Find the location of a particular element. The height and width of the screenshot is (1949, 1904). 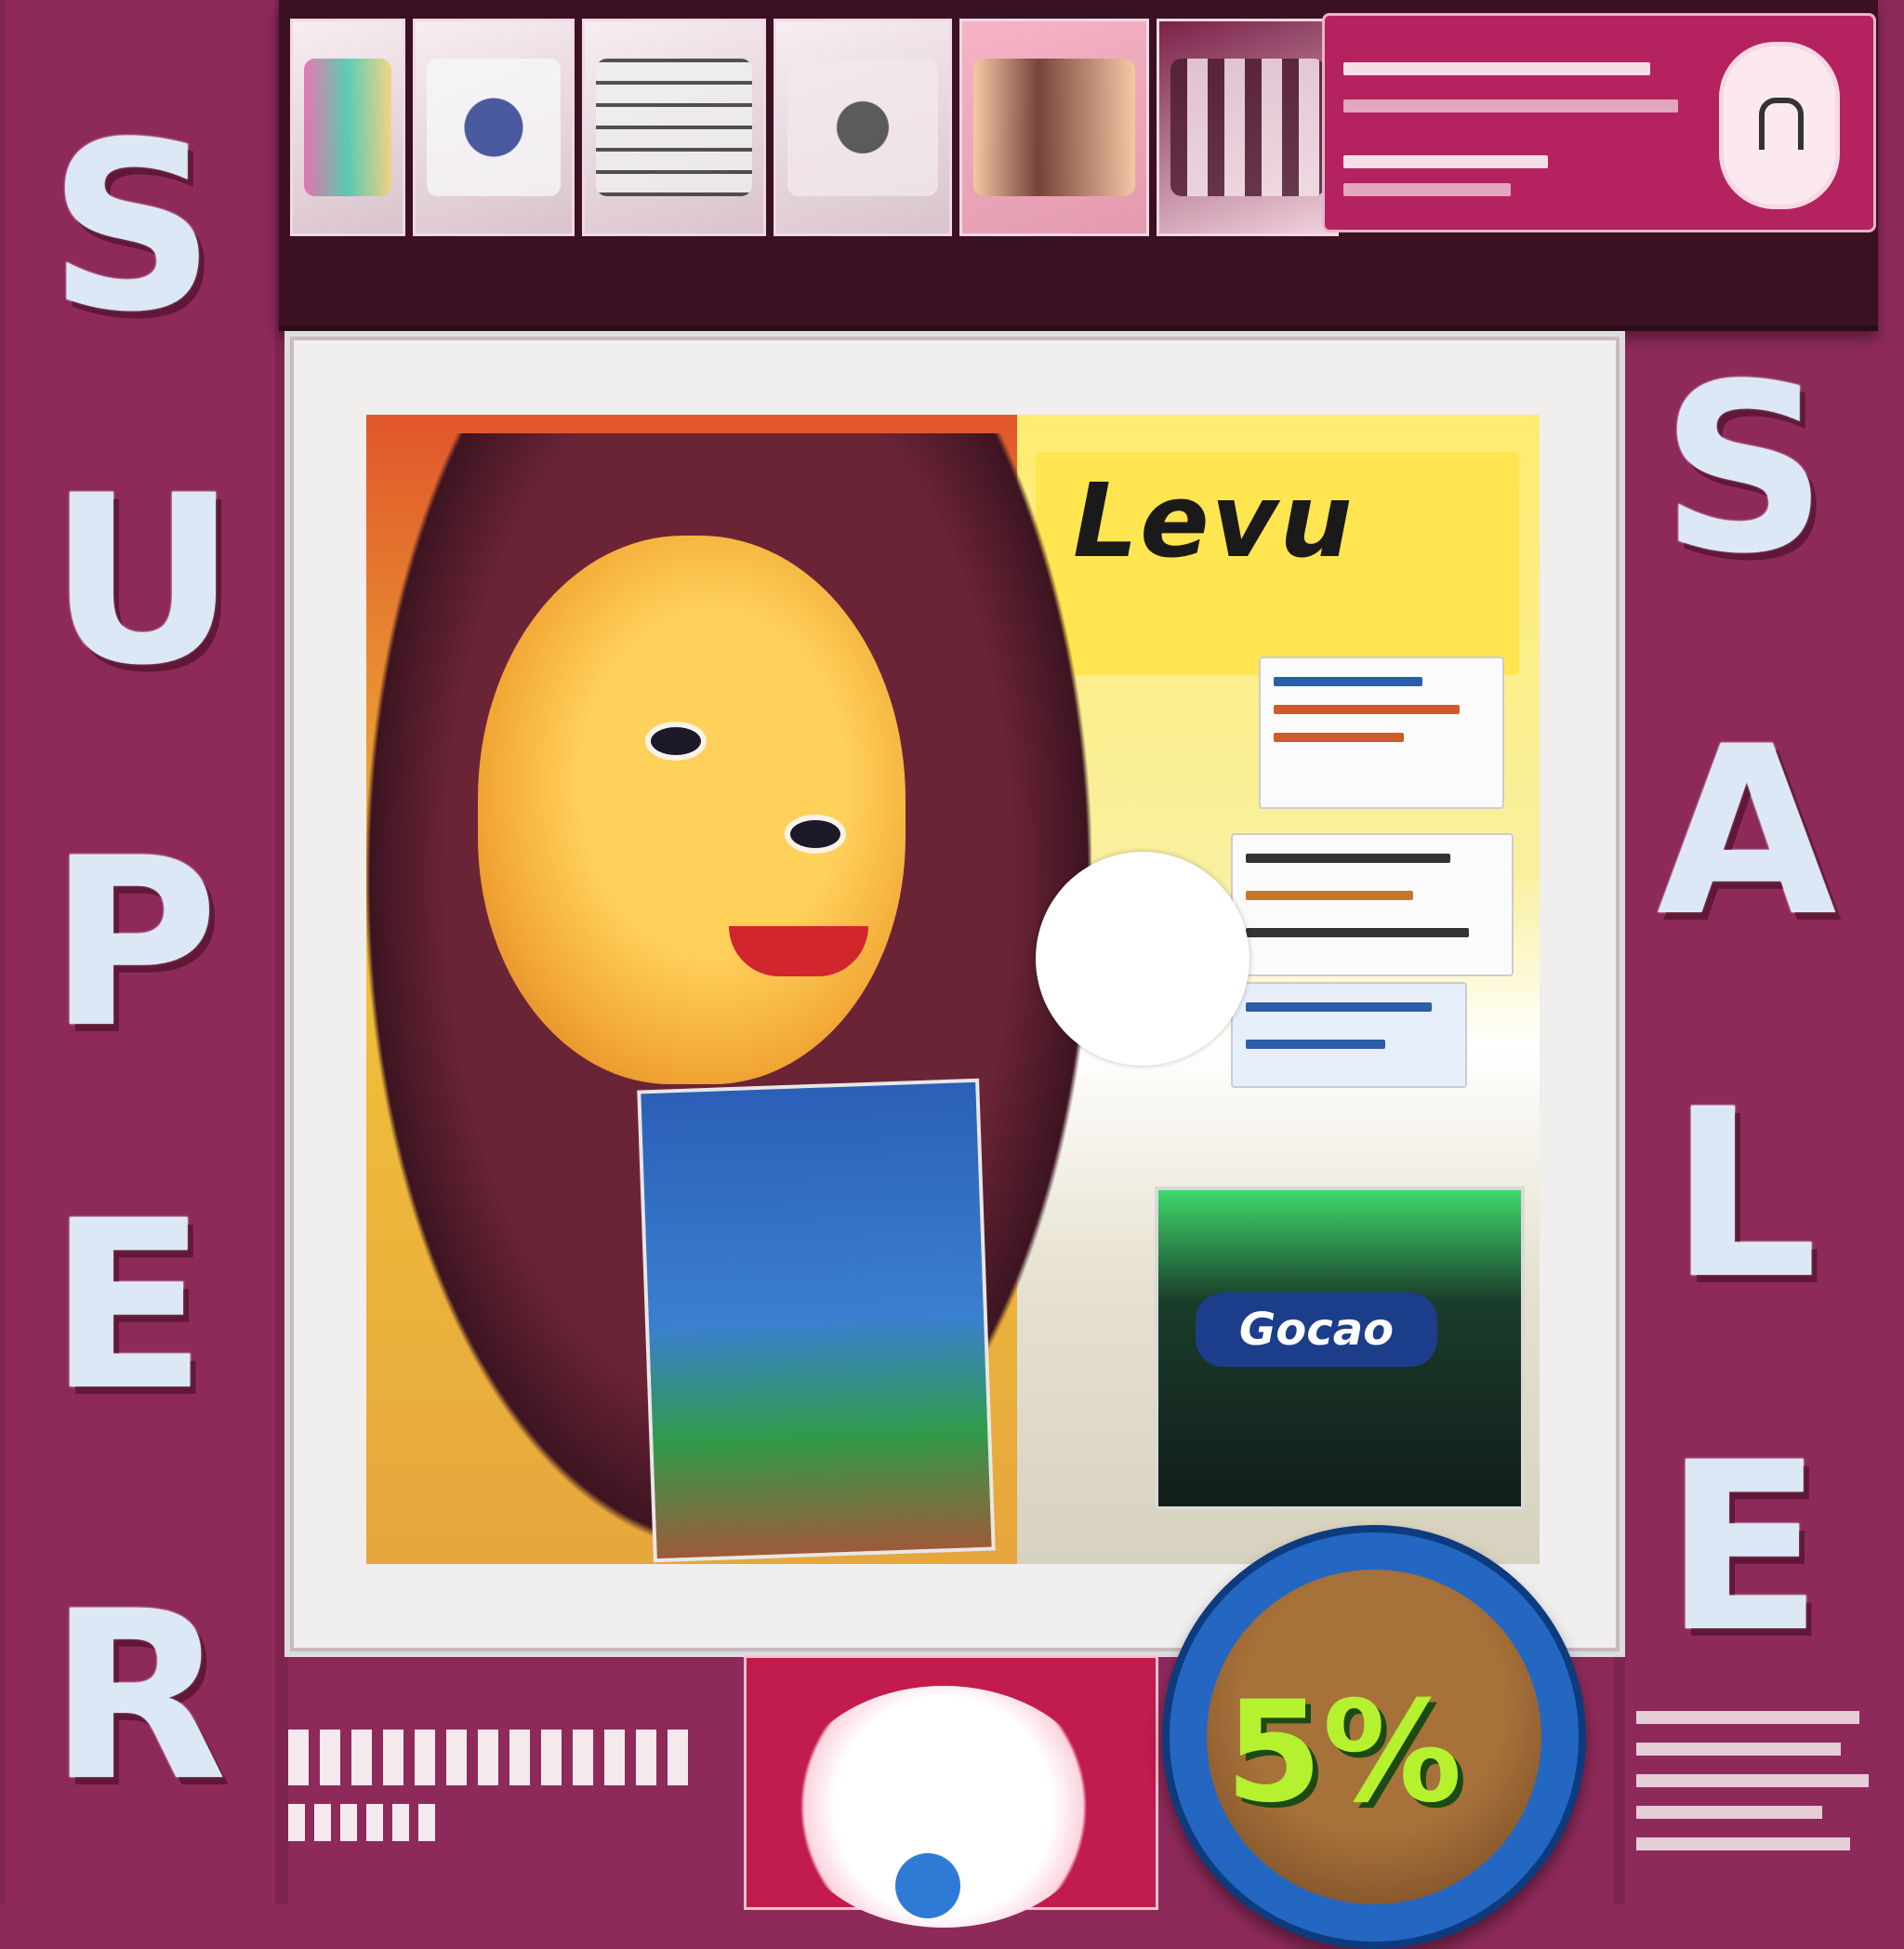

blue-dot-icon is located at coordinates (927, 1885).